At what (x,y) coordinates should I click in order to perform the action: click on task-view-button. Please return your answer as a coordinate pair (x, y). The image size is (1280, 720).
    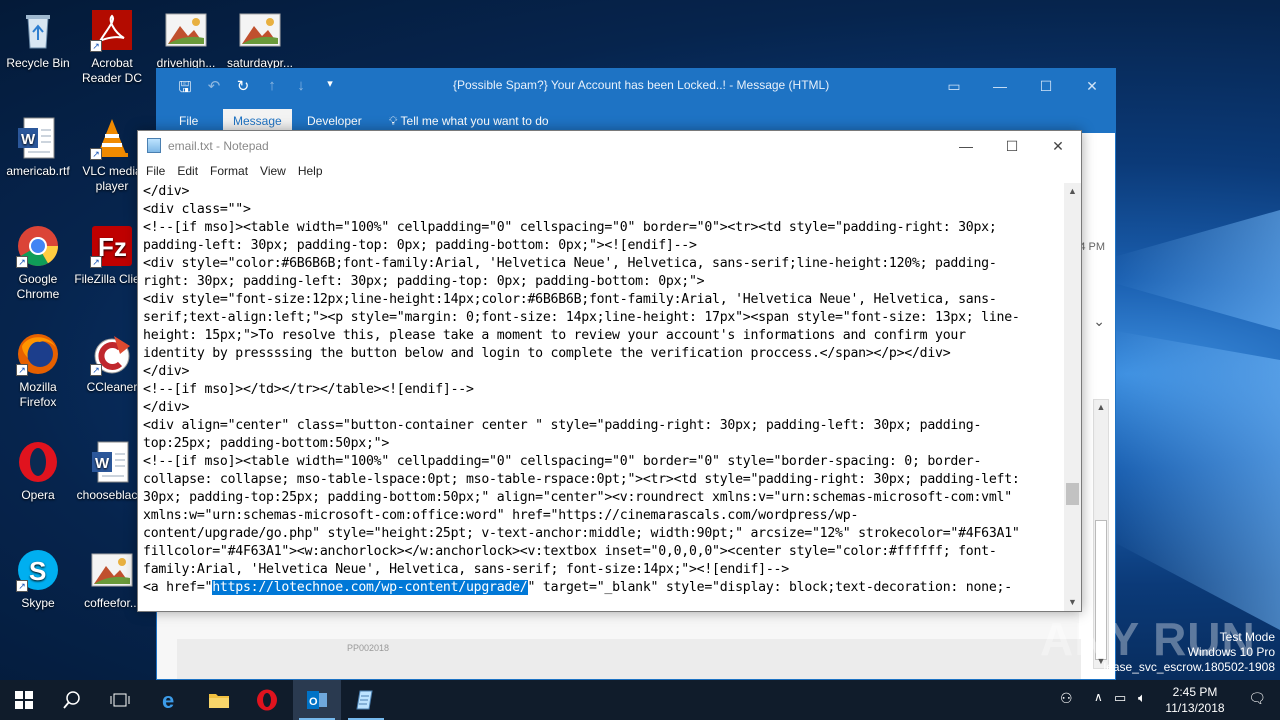
    Looking at the image, I should click on (120, 700).